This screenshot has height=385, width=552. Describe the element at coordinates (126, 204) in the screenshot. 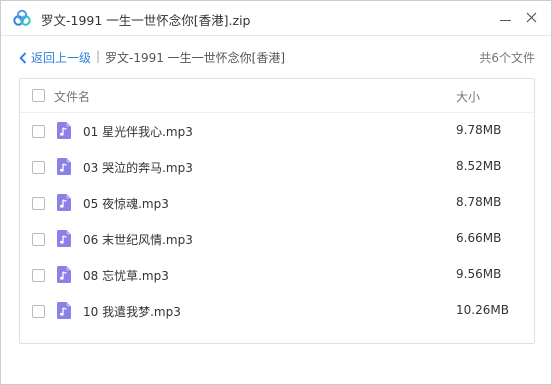

I see `file-name: 05 夜惊魂.mp3` at that location.